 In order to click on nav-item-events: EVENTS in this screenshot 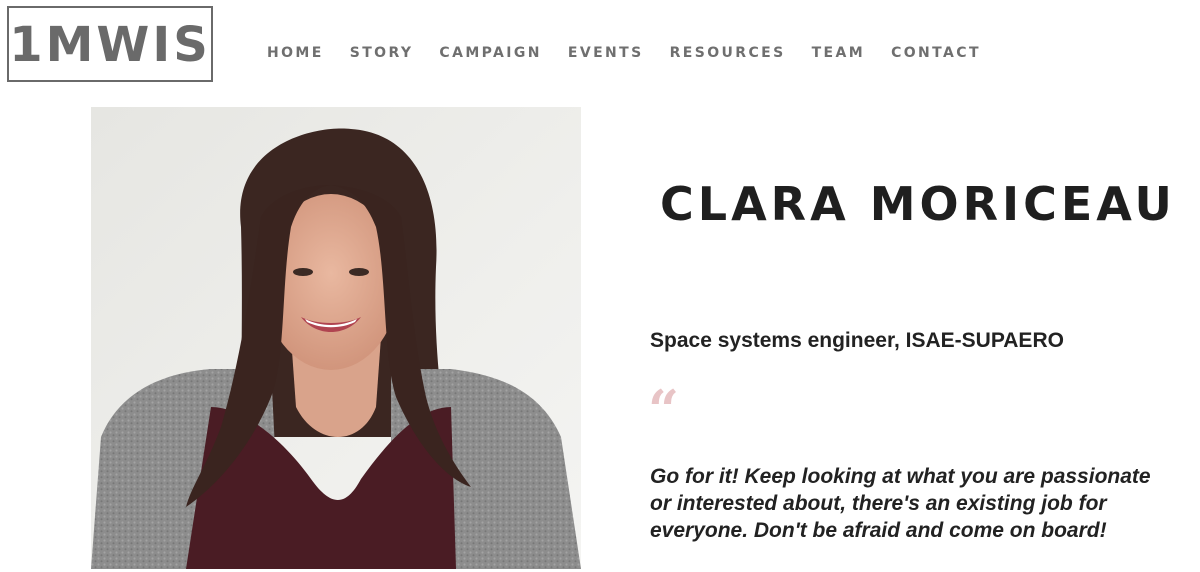, I will do `click(606, 53)`.